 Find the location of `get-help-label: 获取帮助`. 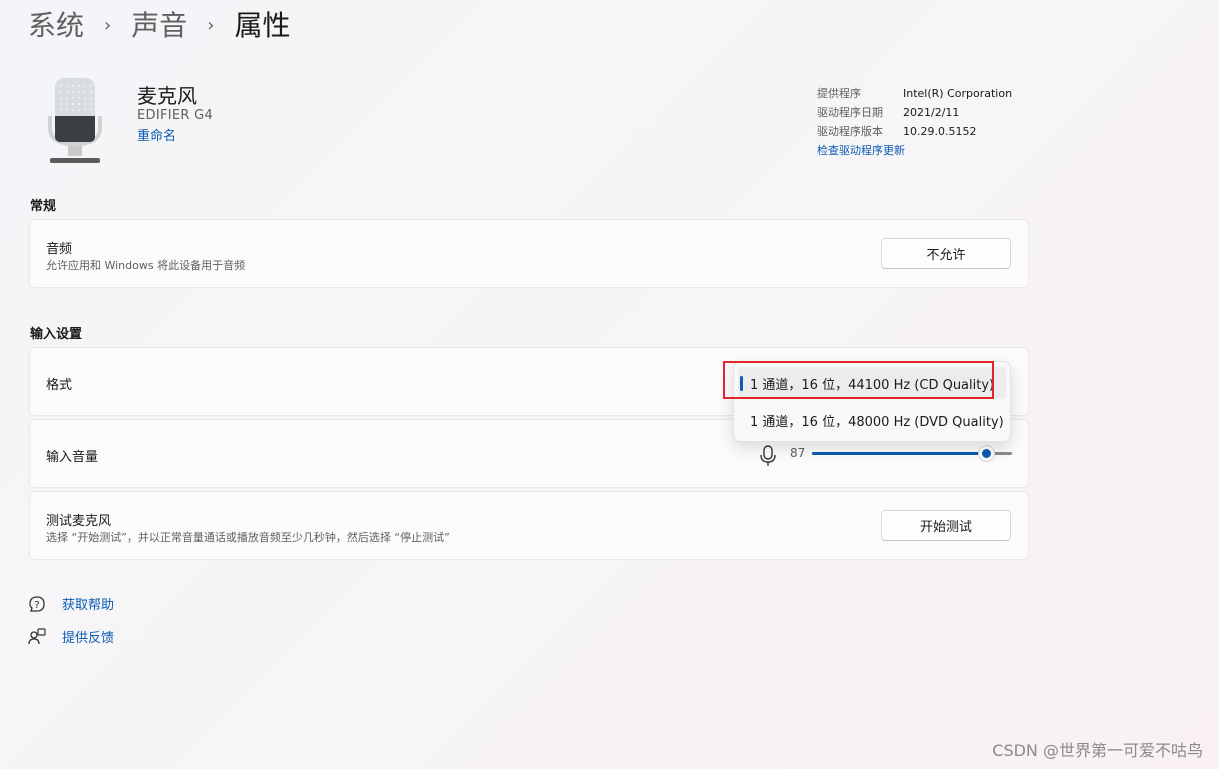

get-help-label: 获取帮助 is located at coordinates (88, 605).